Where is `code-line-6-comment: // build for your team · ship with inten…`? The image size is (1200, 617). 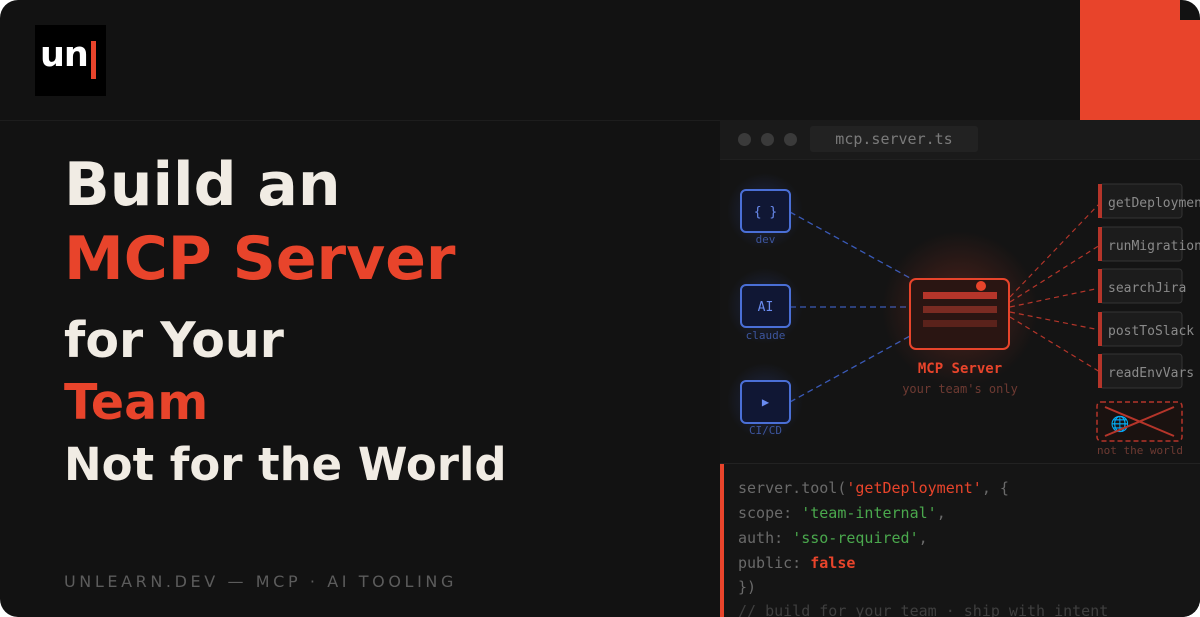
code-line-6-comment: // build for your team · ship with inten… is located at coordinates (923, 609).